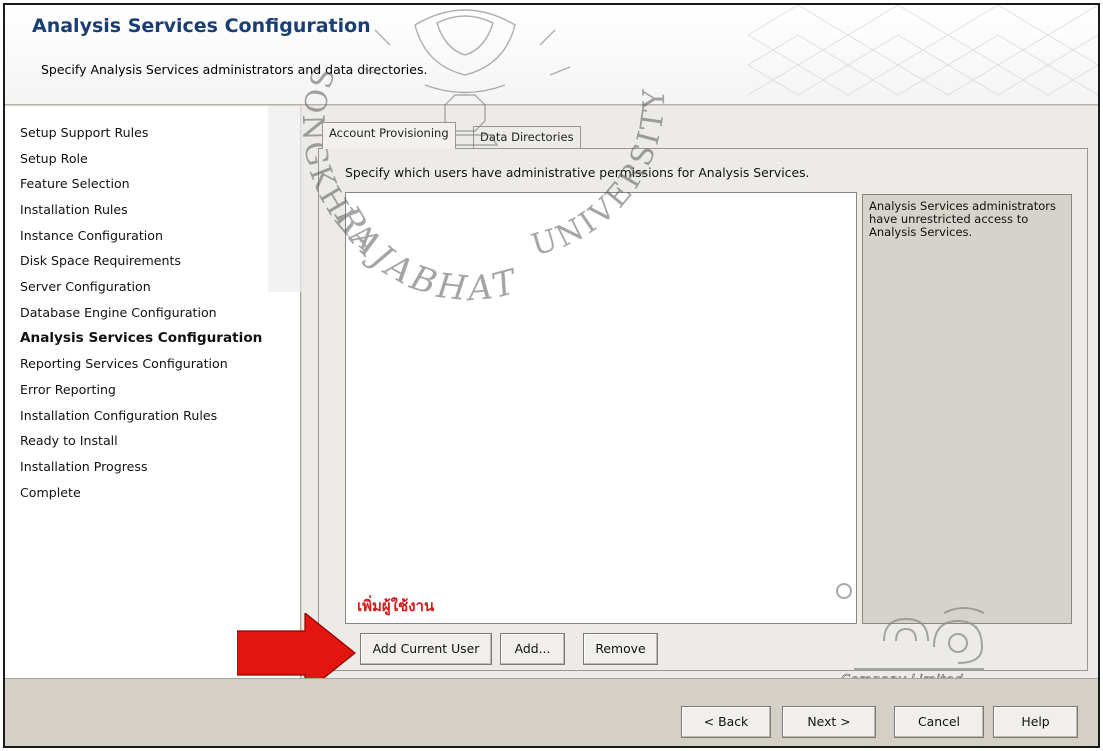 The height and width of the screenshot is (751, 1103). What do you see at coordinates (910, 626) in the screenshot?
I see `company-logo-watermark` at bounding box center [910, 626].